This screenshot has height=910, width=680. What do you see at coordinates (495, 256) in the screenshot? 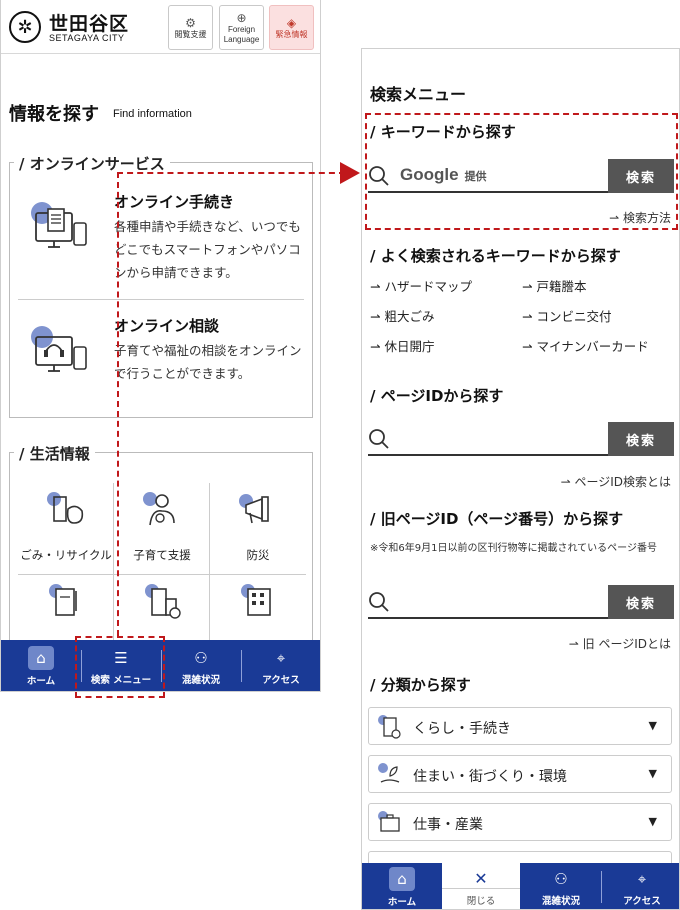
I see `popular-keywords-heading: / よく検索されるキーワードから探す` at bounding box center [495, 256].